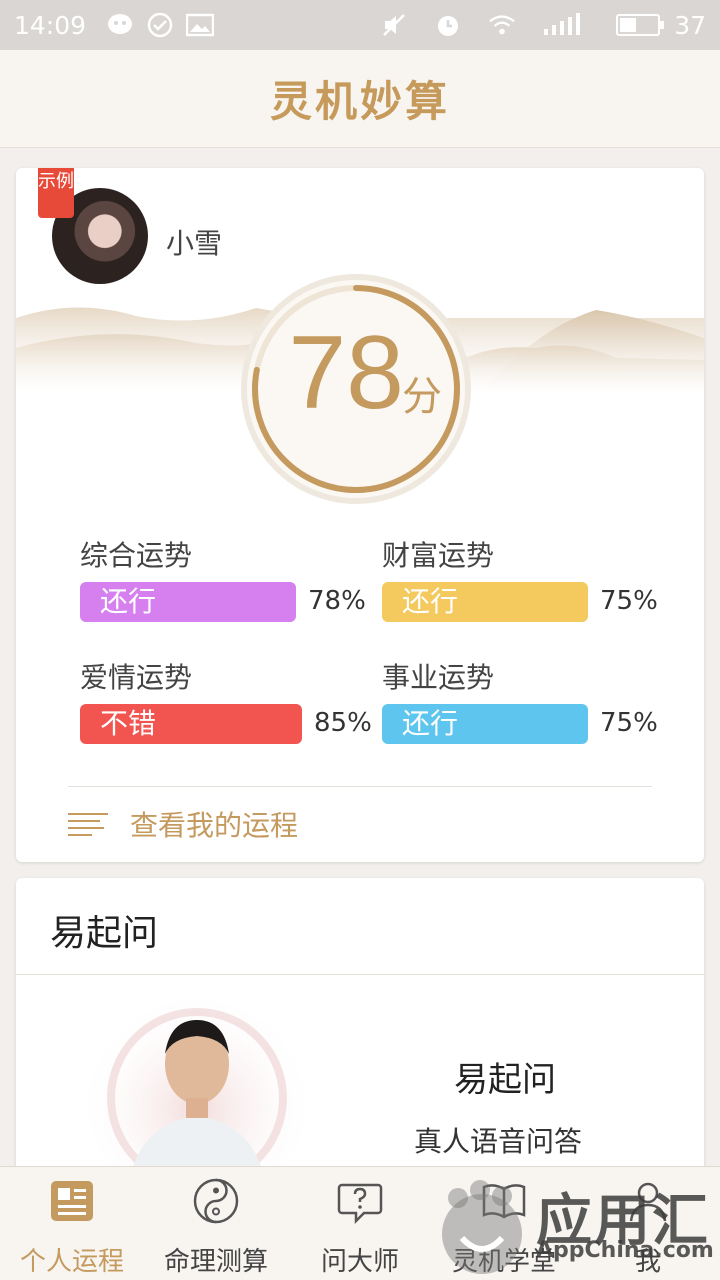  Describe the element at coordinates (485, 602) in the screenshot. I see `metric-bar-wealth: 还行` at that location.